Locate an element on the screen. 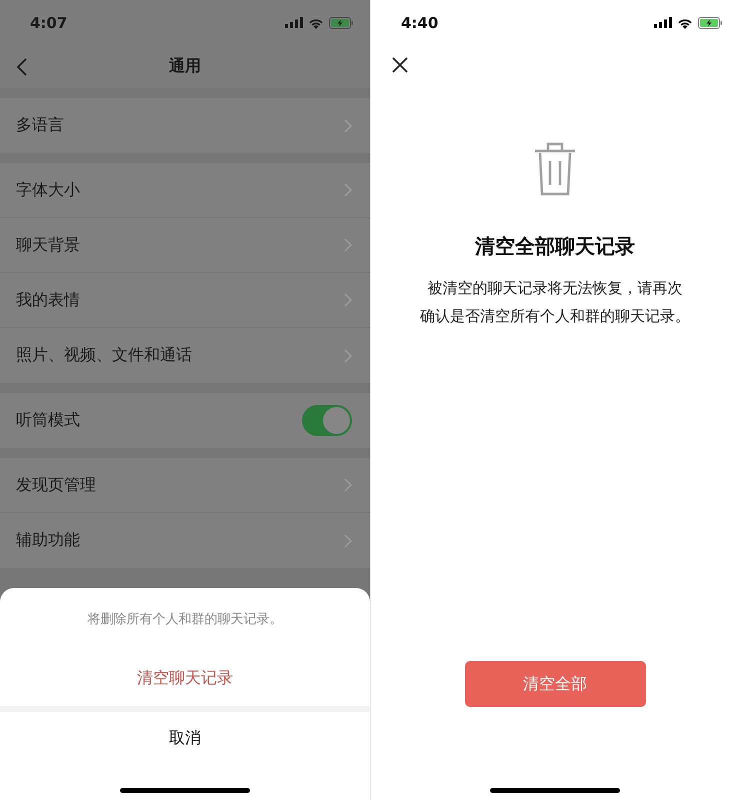 This screenshot has width=739, height=800. clear-all-button: 清空全部 is located at coordinates (555, 684).